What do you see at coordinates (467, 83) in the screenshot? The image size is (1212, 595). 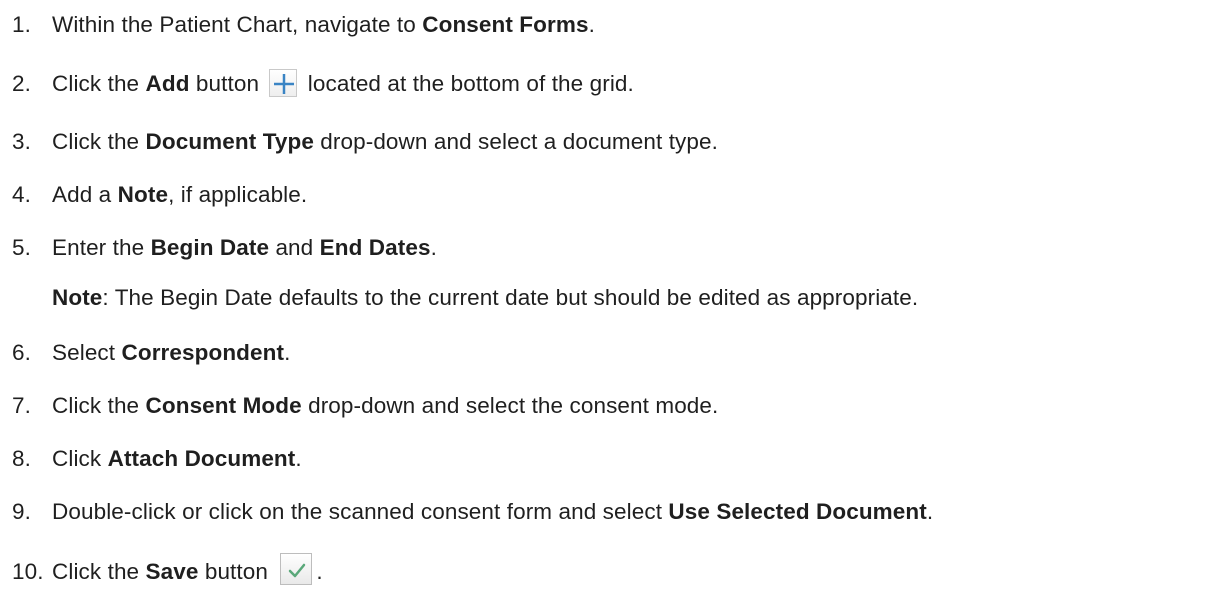 I see `step-text: located at the bottom of the grid.` at bounding box center [467, 83].